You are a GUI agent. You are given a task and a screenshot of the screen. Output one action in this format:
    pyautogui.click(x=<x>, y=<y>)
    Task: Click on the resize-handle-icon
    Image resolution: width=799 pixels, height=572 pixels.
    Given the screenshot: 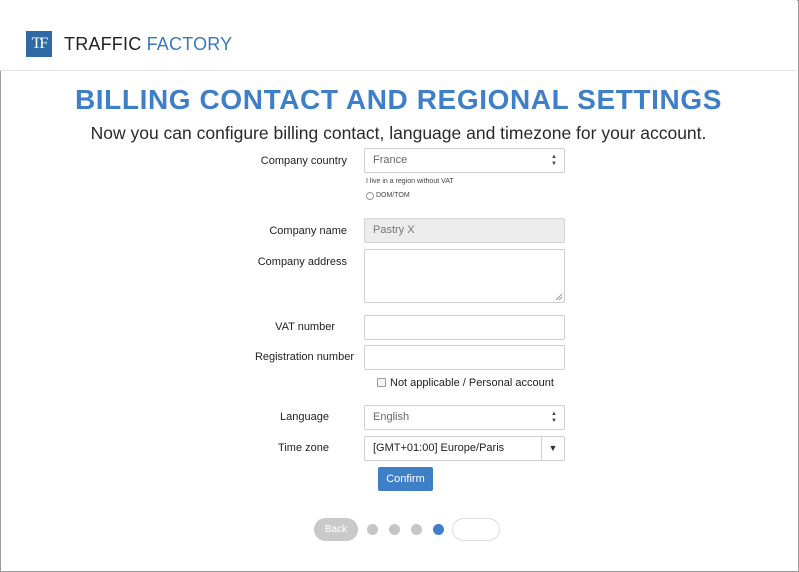 What is the action you would take?
    pyautogui.click(x=559, y=297)
    